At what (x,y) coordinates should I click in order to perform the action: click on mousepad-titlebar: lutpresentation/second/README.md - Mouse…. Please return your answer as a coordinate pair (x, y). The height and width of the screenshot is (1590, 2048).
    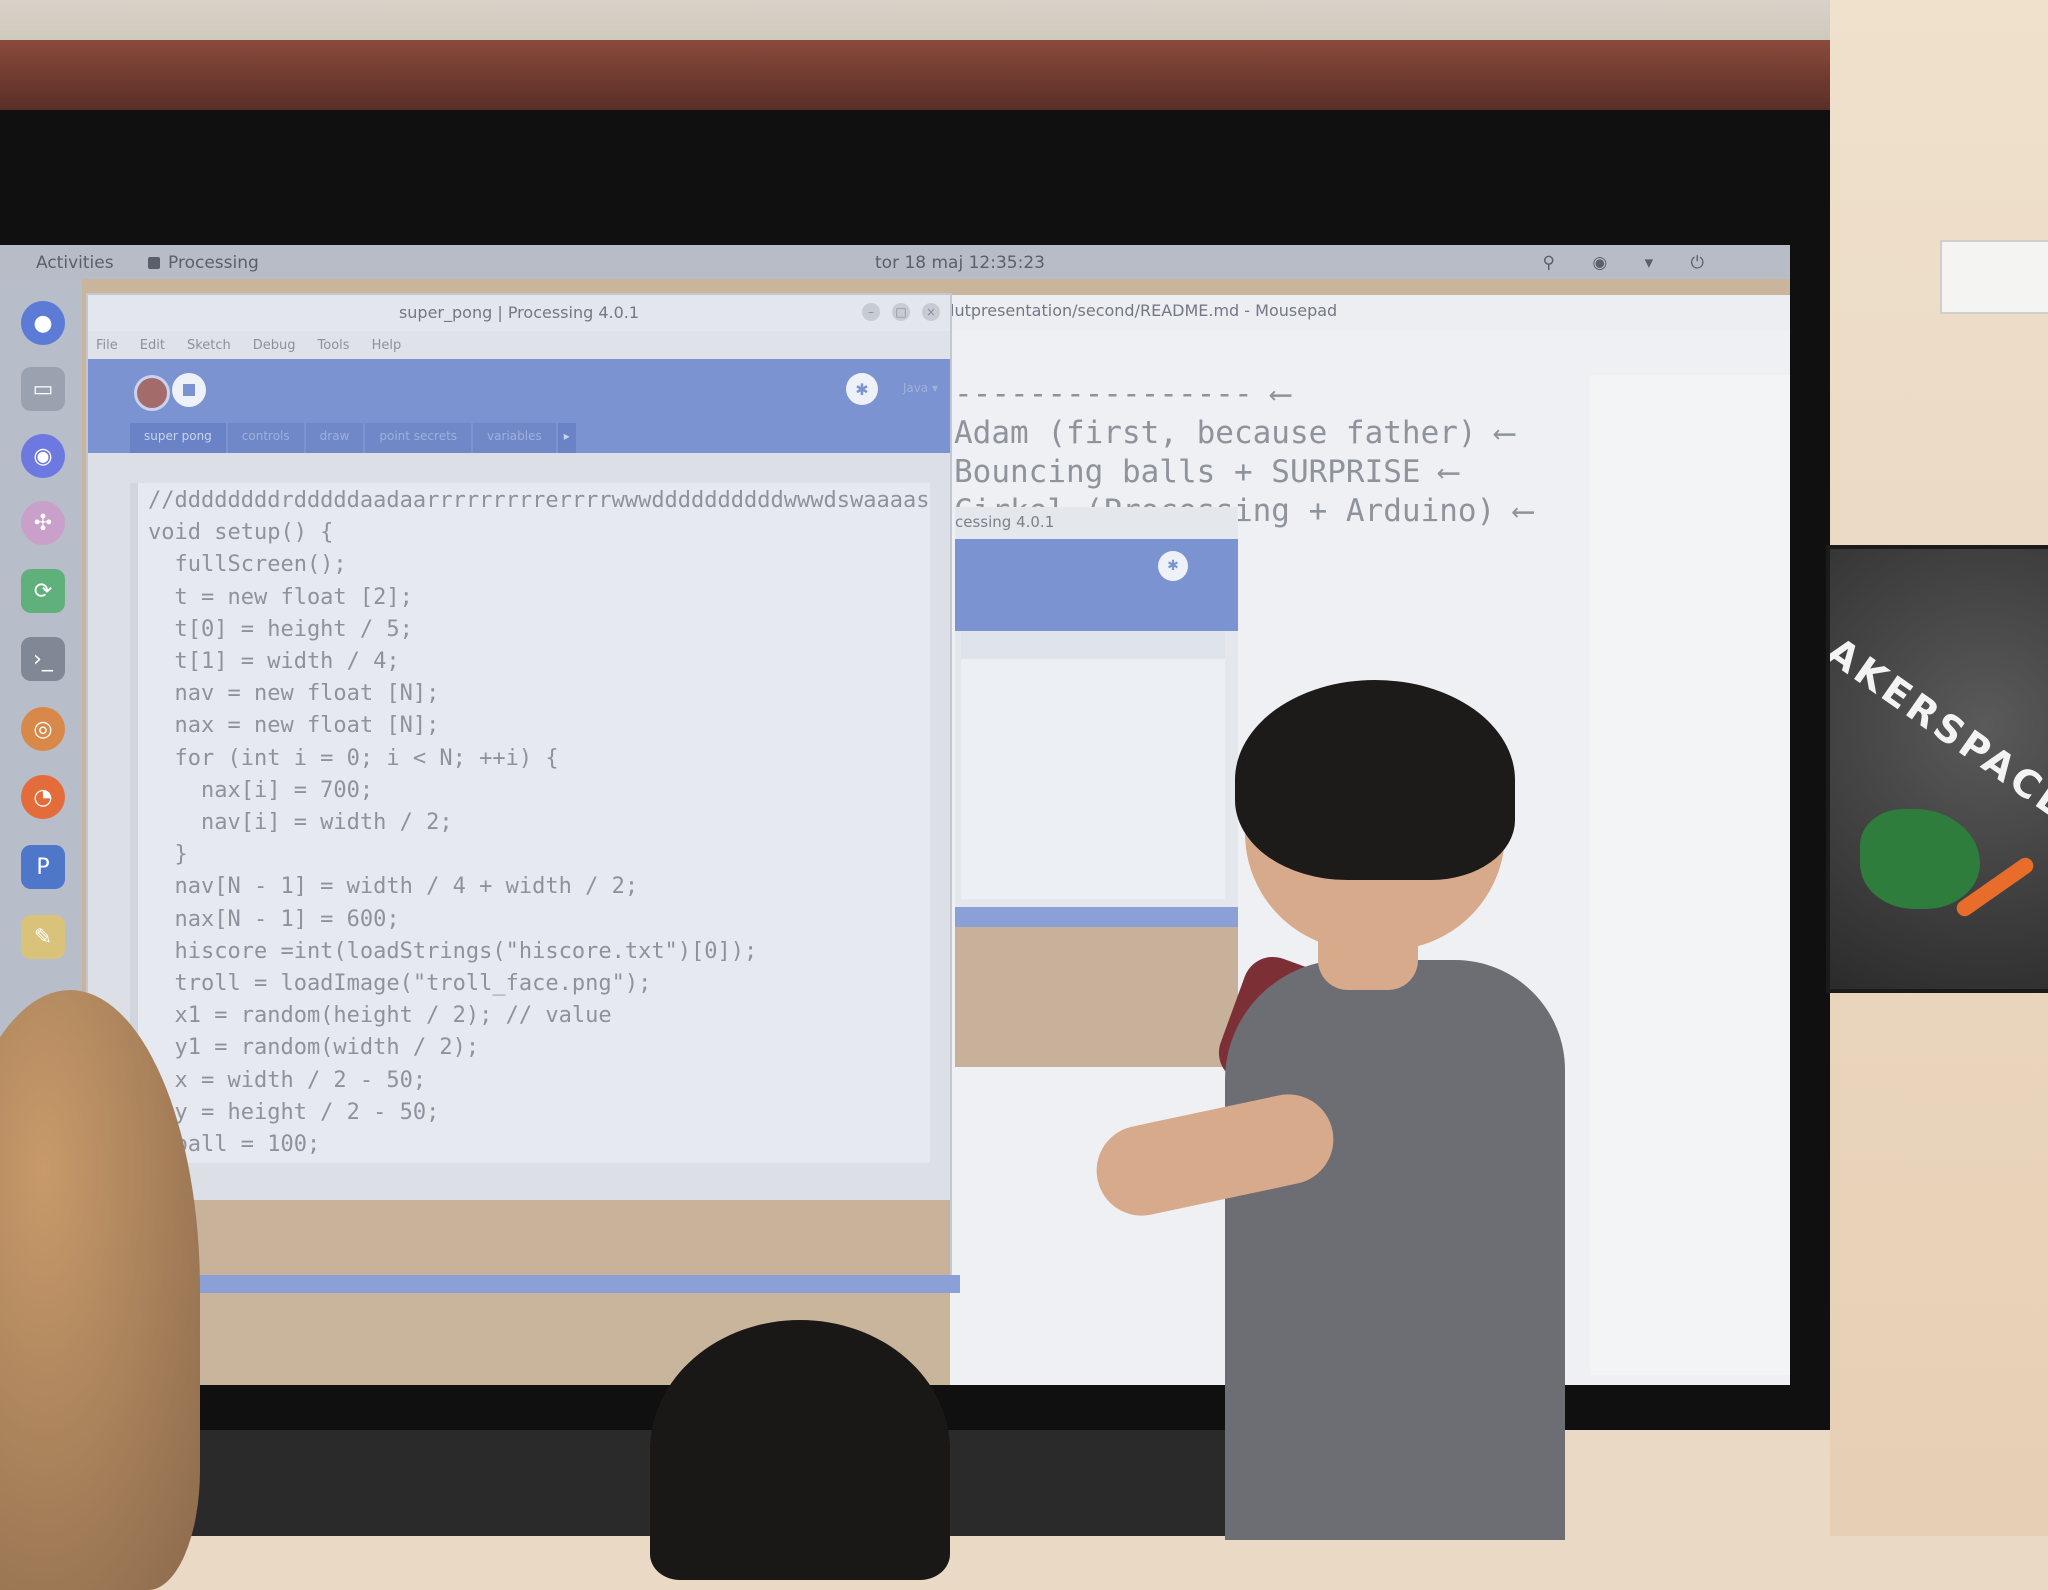
    Looking at the image, I should click on (1370, 313).